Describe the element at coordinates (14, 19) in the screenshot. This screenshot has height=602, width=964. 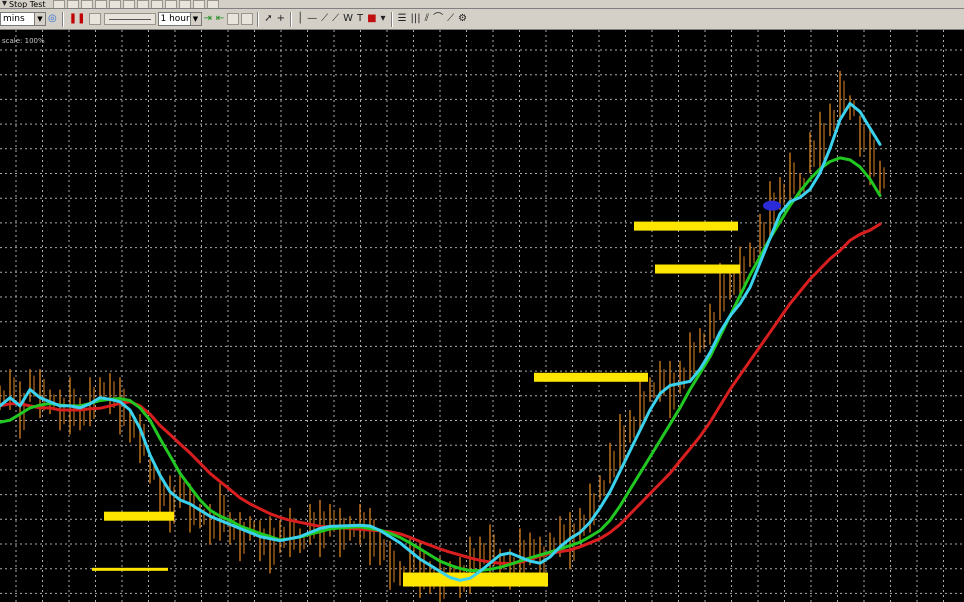
I see `symbol-select-value: mins` at that location.